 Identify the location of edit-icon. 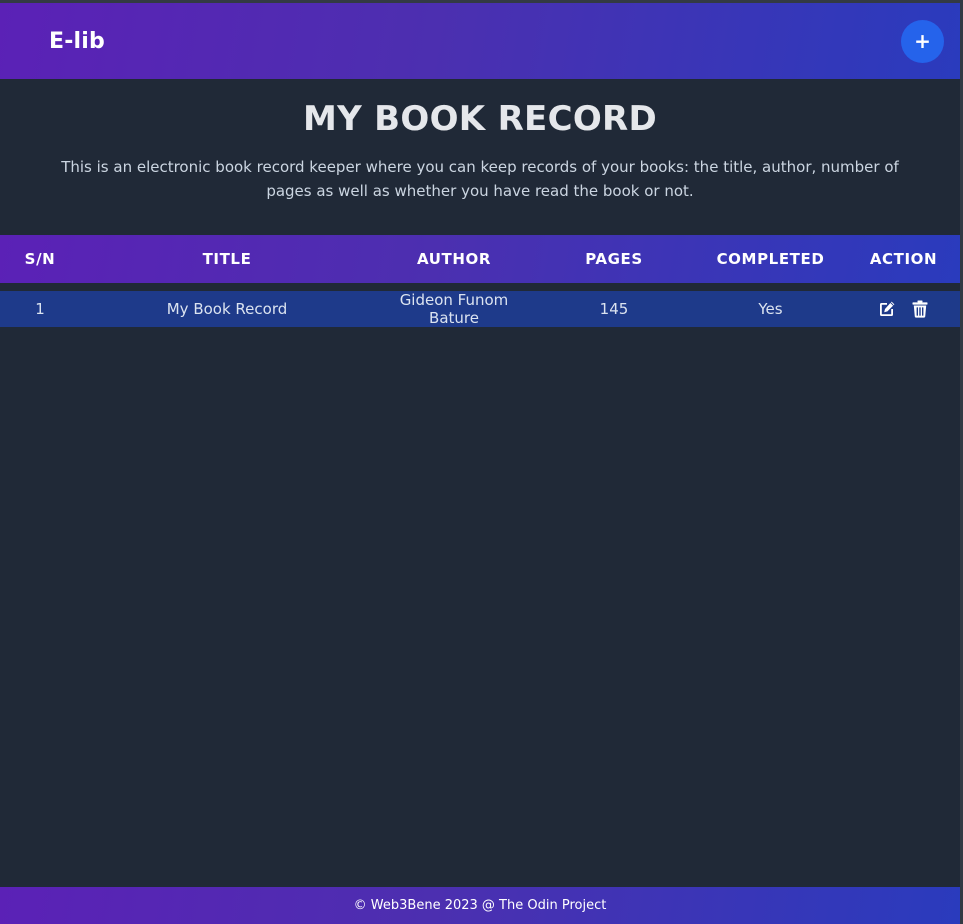
(887, 309).